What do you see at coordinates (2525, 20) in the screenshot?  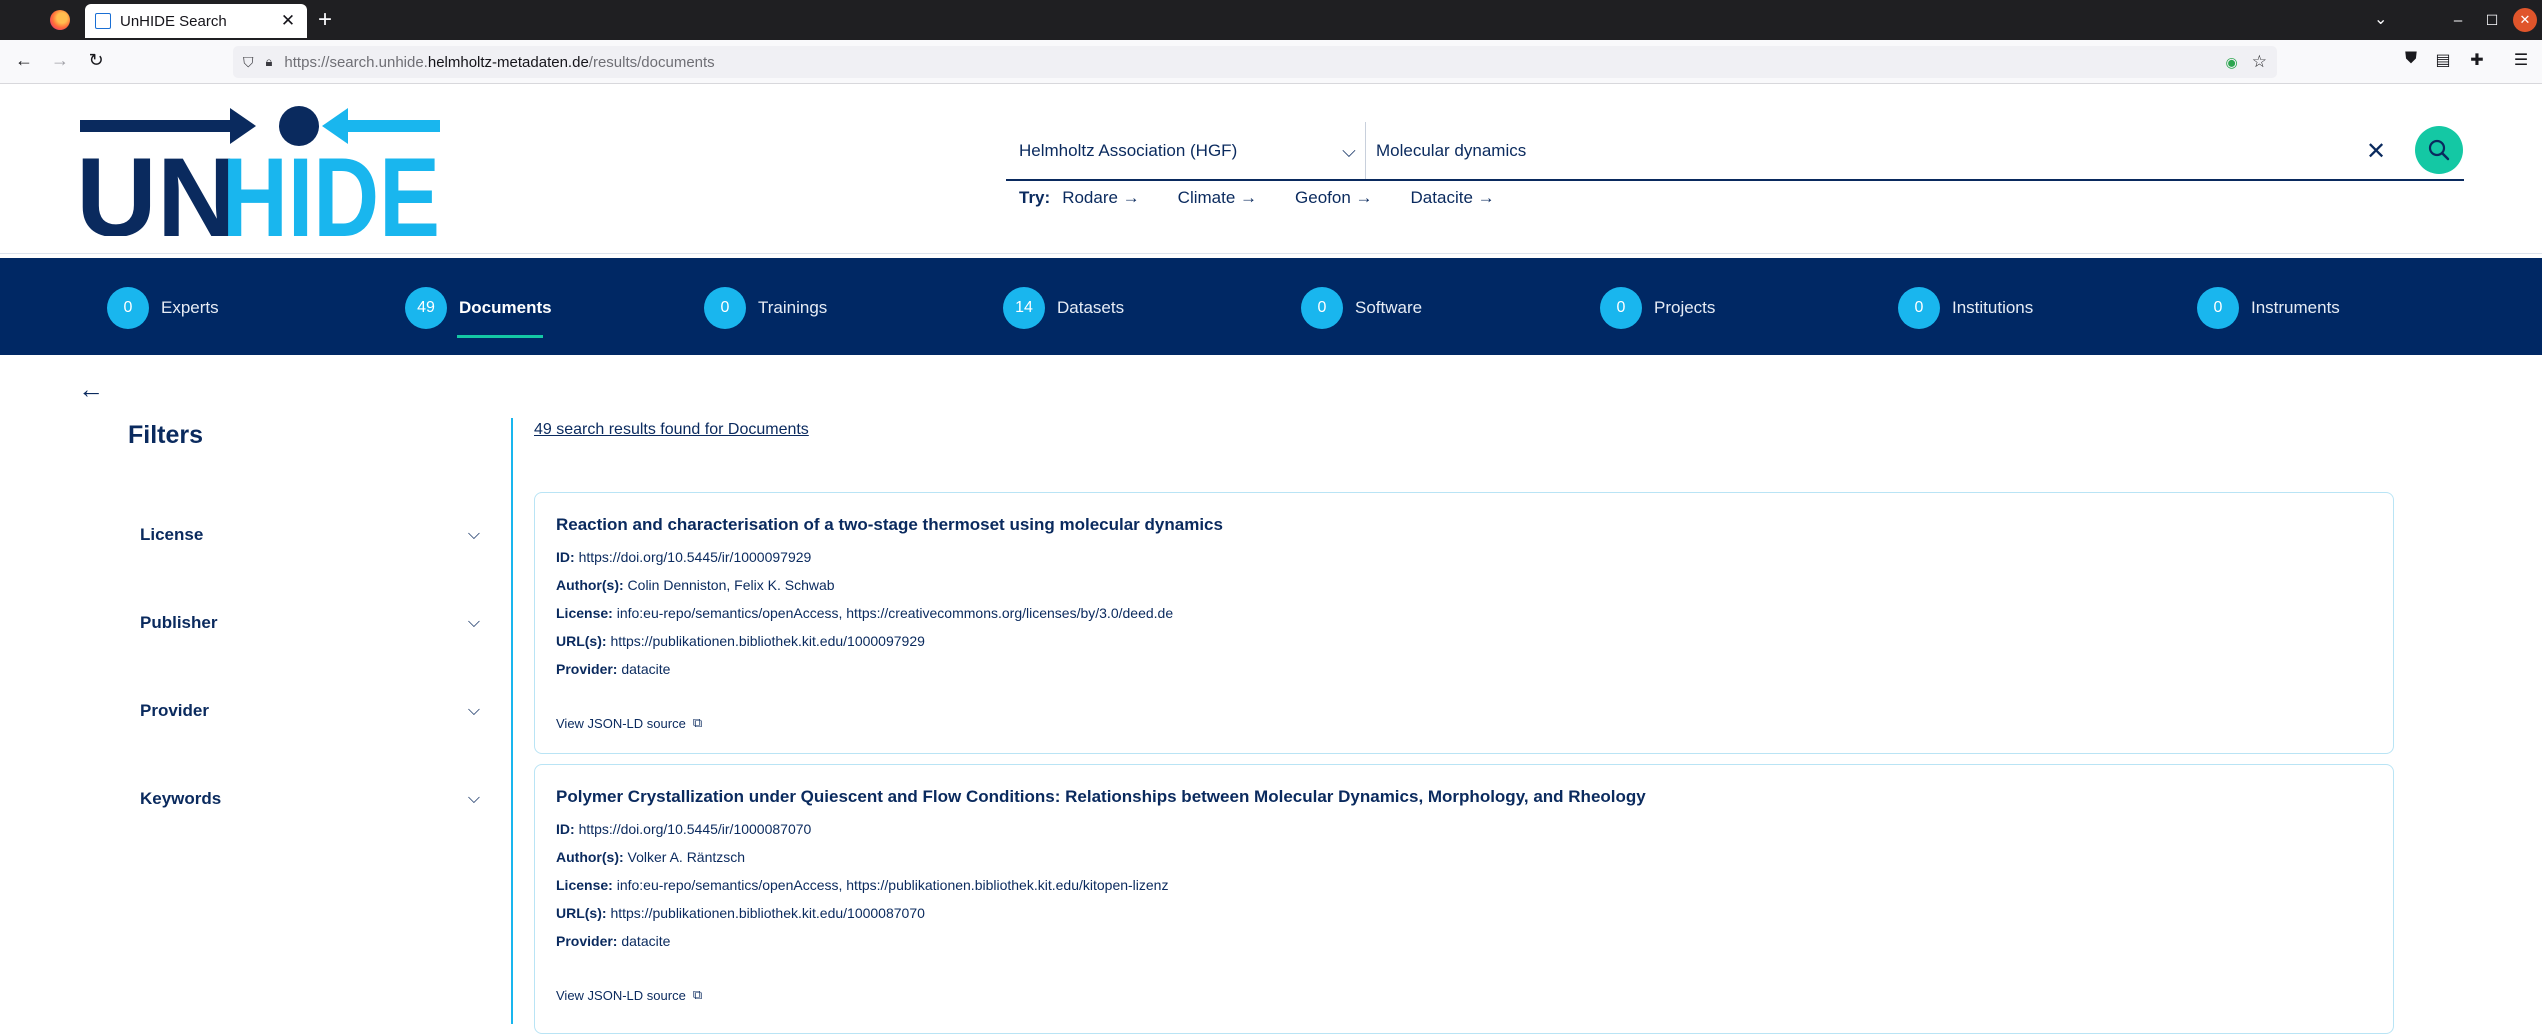 I see `window-close-icon: ✕` at bounding box center [2525, 20].